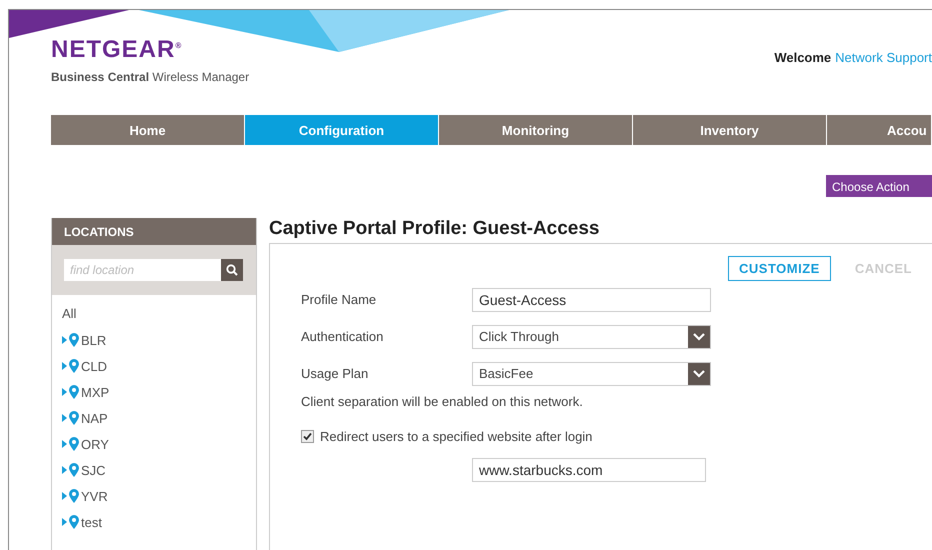 The height and width of the screenshot is (550, 932). I want to click on search-button, so click(232, 270).